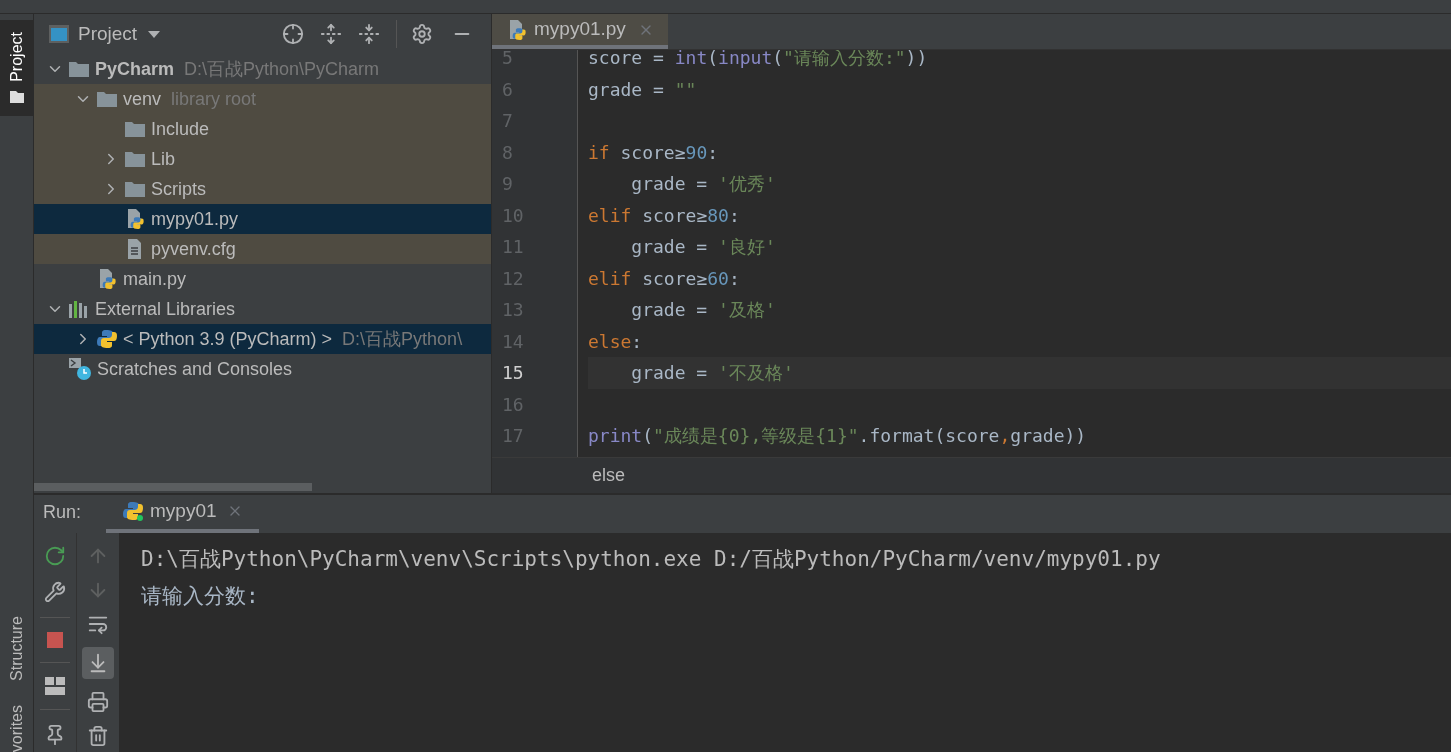 The height and width of the screenshot is (752, 1451). I want to click on tree-item: Lib, so click(262, 159).